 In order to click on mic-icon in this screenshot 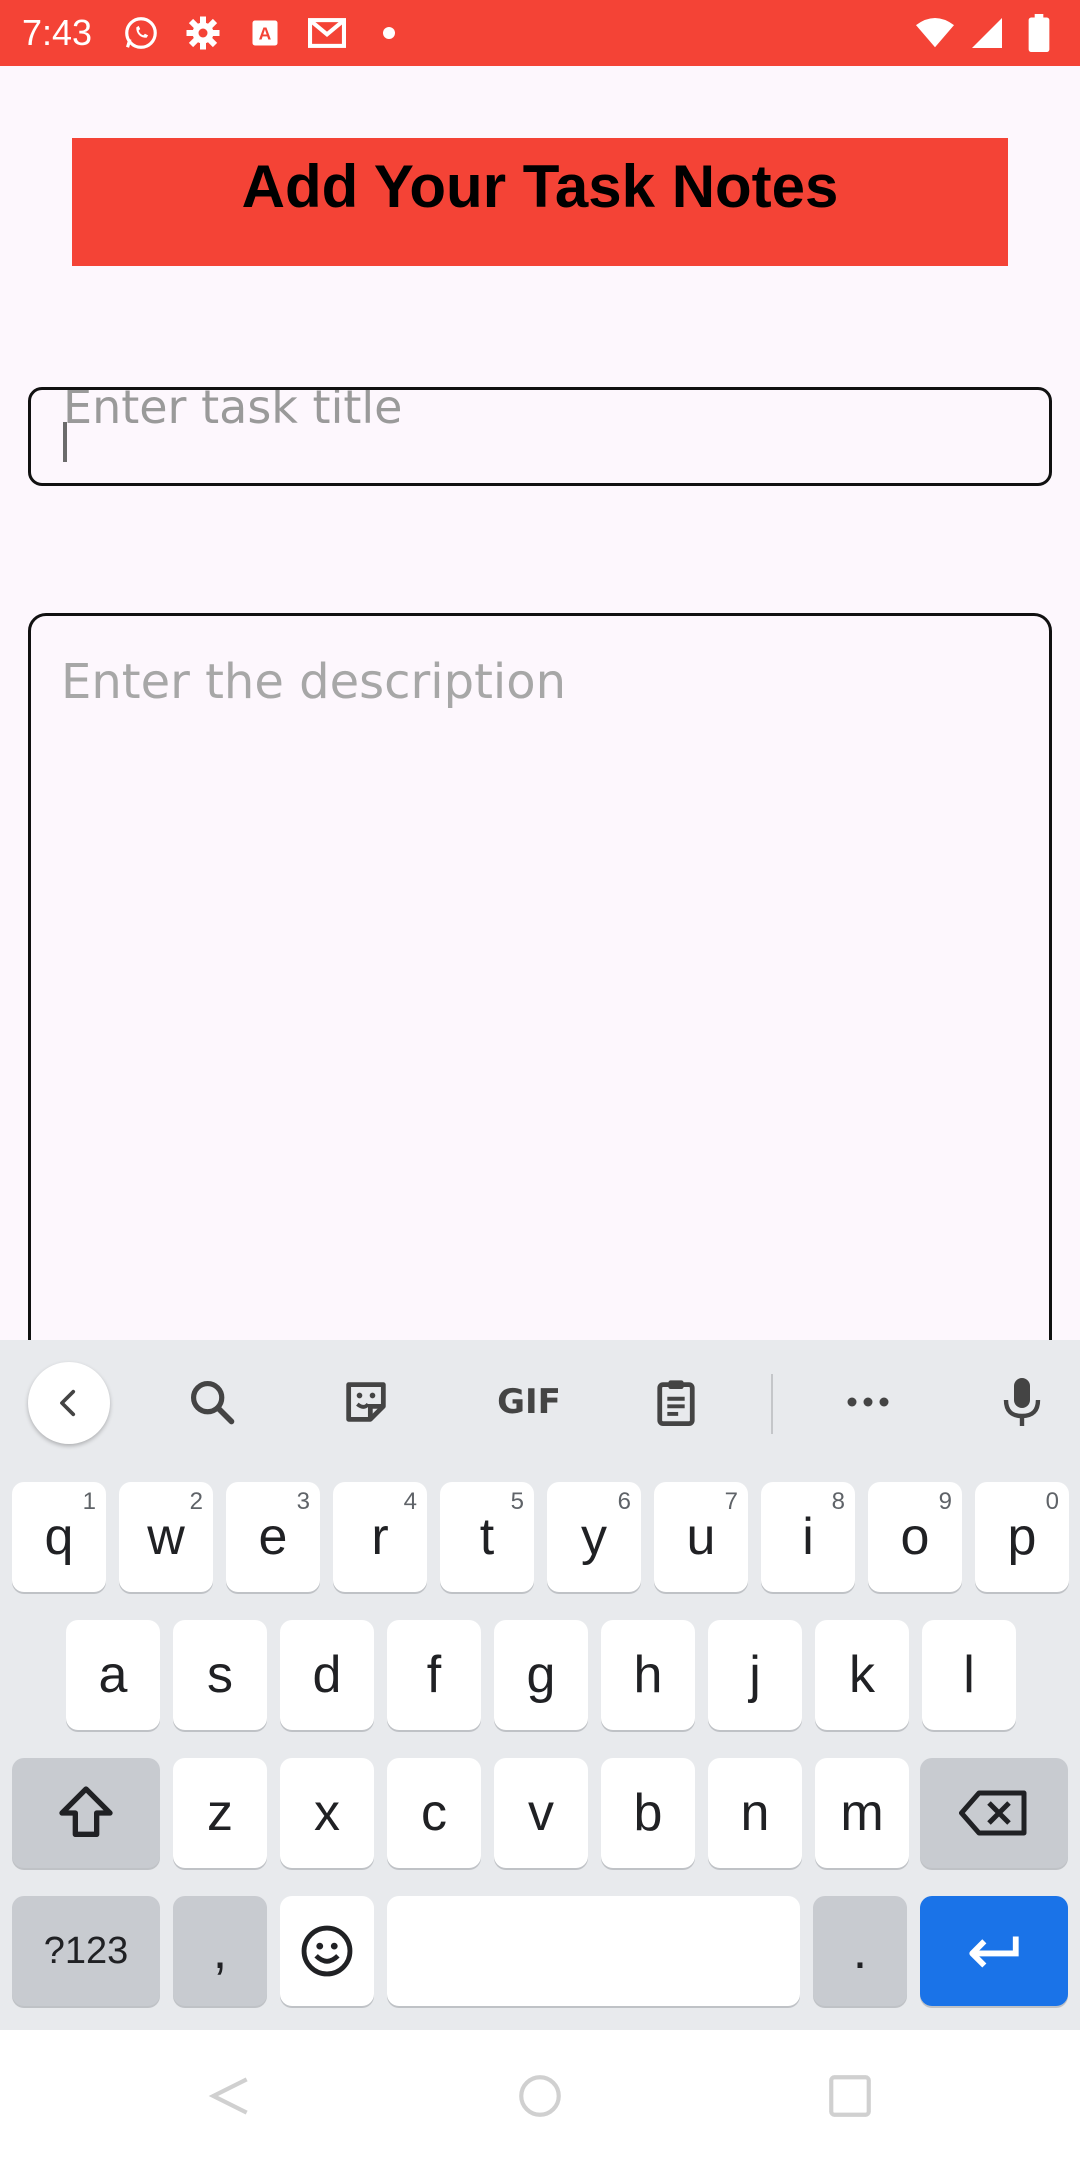, I will do `click(1022, 1402)`.